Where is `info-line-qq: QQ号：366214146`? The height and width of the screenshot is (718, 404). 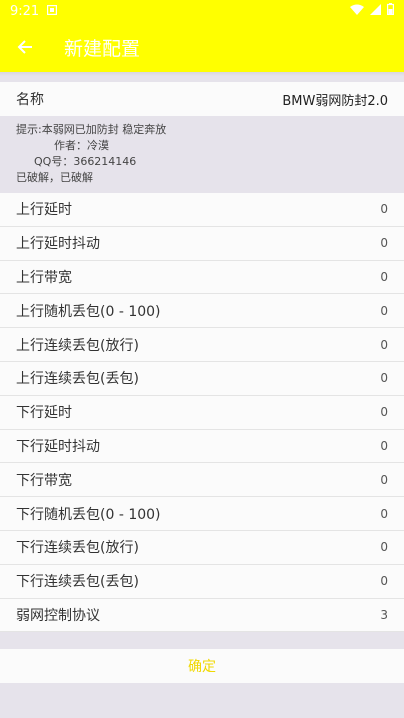
info-line-qq: QQ号：366214146 is located at coordinates (85, 161).